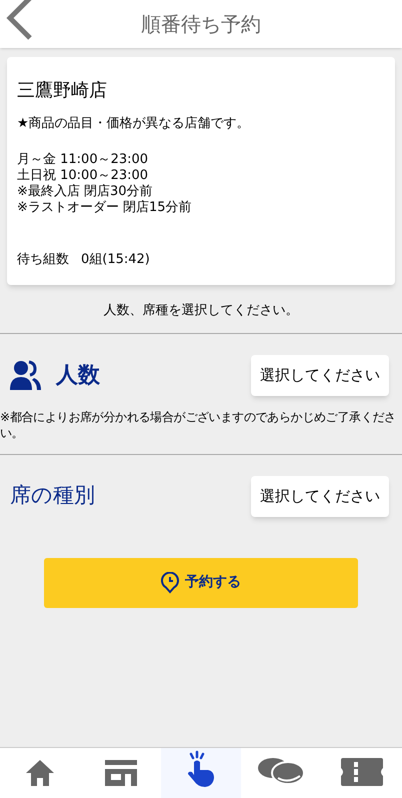 The height and width of the screenshot is (798, 402). I want to click on people-icon, so click(26, 375).